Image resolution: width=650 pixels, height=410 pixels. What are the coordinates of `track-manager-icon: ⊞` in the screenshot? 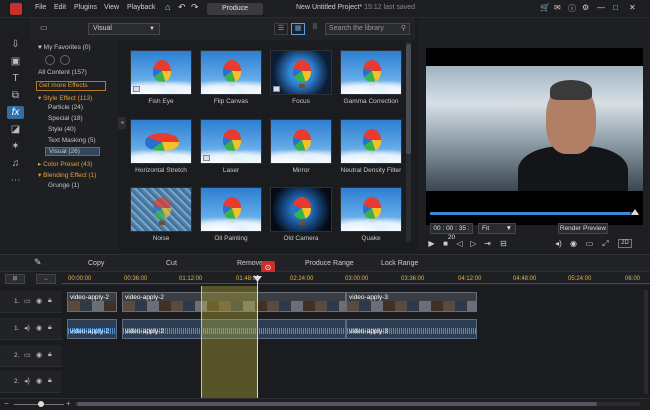 It's located at (15, 279).